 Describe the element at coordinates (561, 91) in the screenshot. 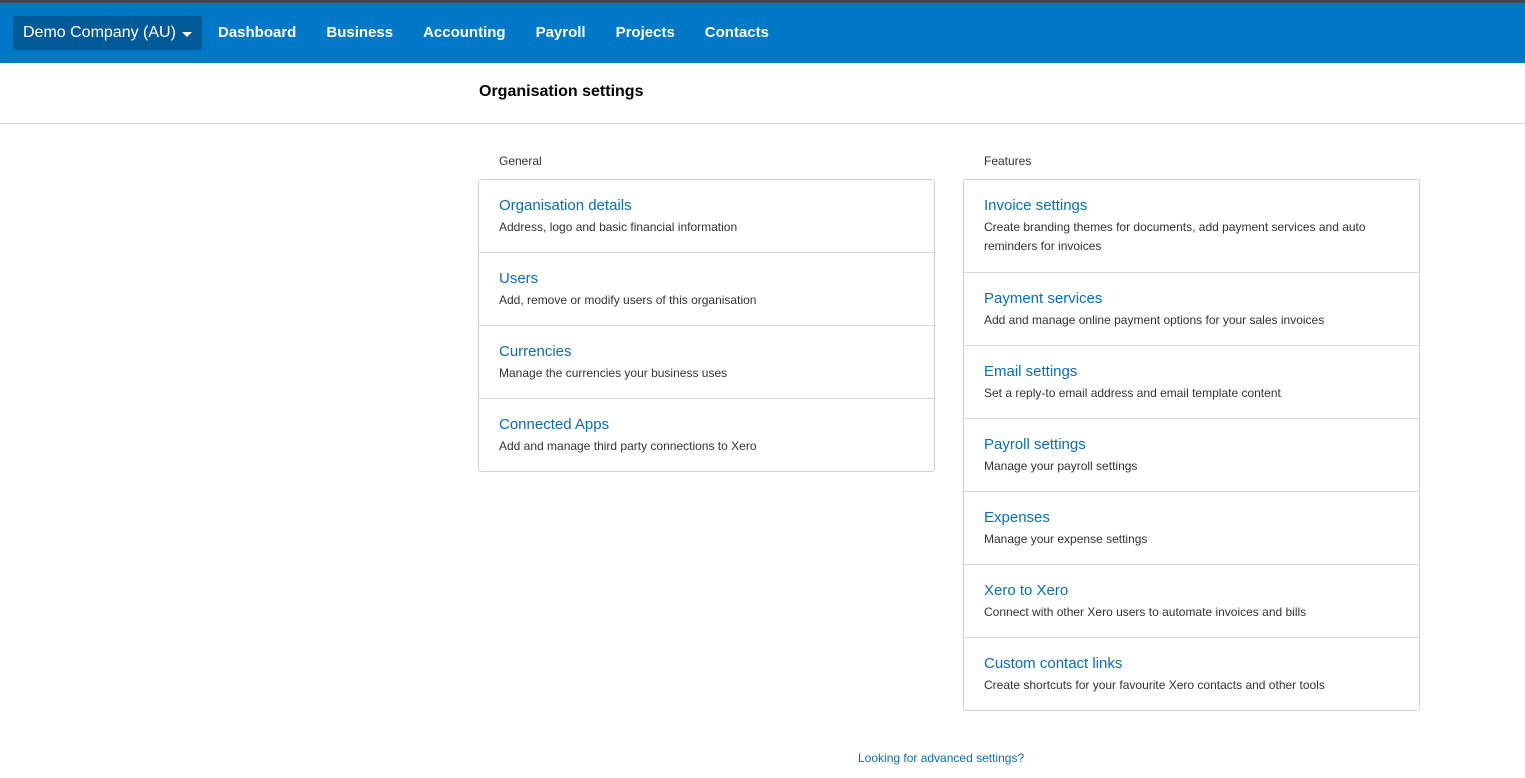

I see `page-title: Organisation settings` at that location.